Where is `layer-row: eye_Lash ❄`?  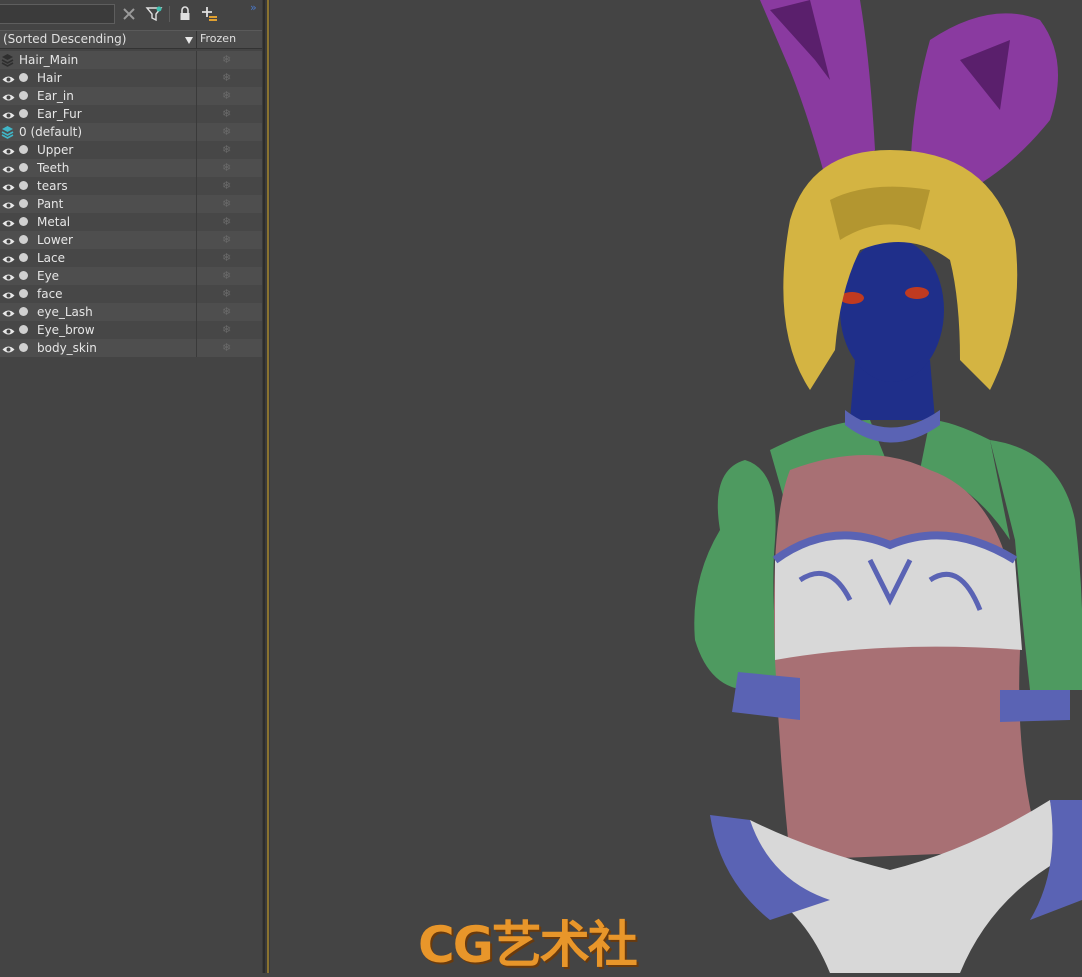
layer-row: eye_Lash ❄ is located at coordinates (131, 312).